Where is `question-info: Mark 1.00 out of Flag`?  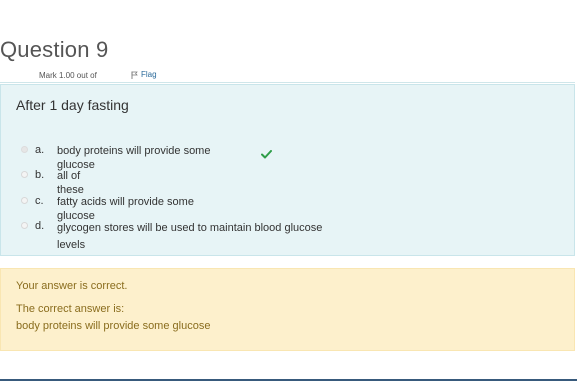 question-info: Mark 1.00 out of Flag is located at coordinates (287, 75).